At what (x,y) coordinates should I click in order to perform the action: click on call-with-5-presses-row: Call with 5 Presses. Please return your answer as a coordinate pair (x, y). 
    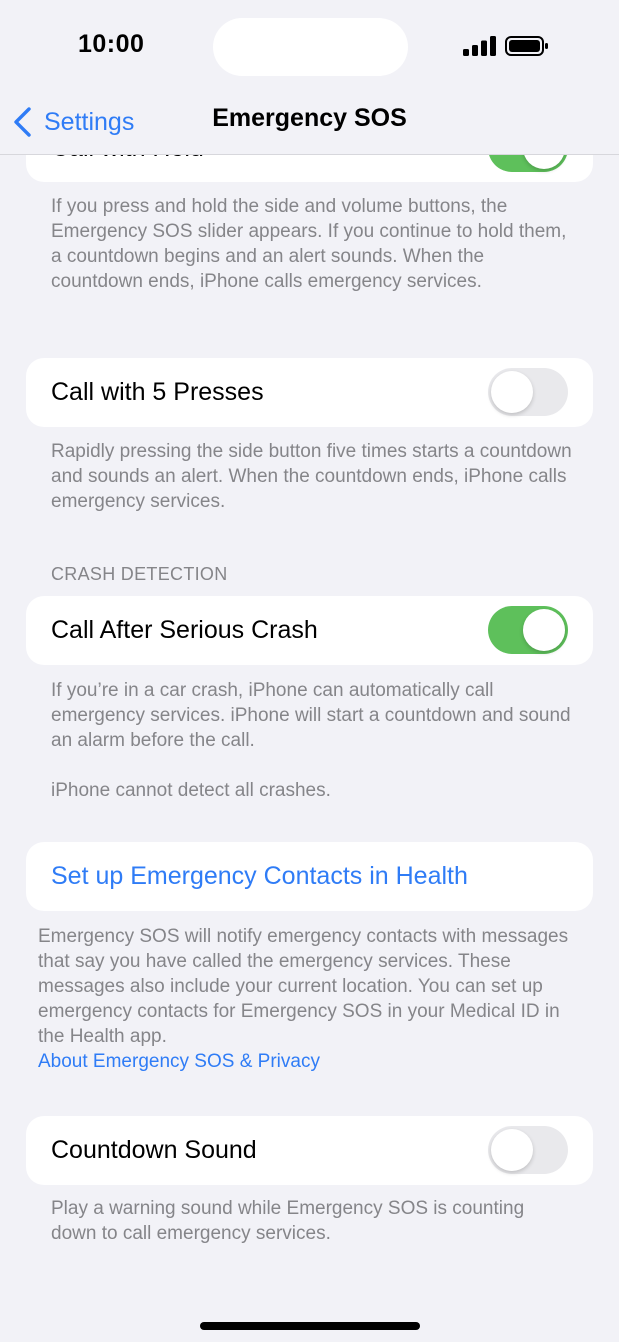
    Looking at the image, I should click on (309, 392).